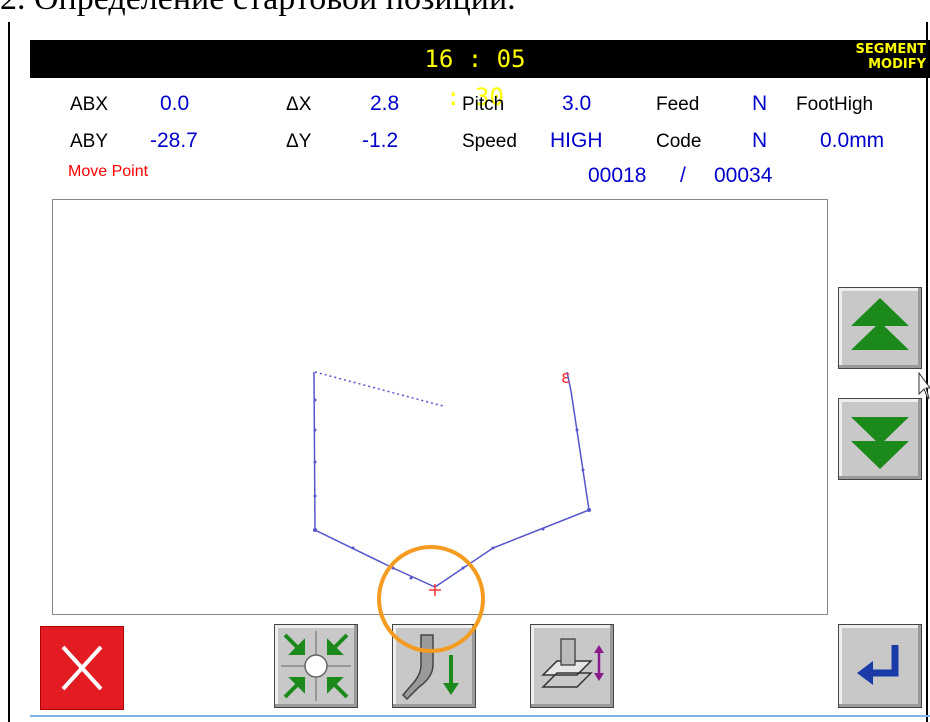 This screenshot has height=722, width=930. What do you see at coordinates (380, 140) in the screenshot?
I see `dy-value: -1.2` at bounding box center [380, 140].